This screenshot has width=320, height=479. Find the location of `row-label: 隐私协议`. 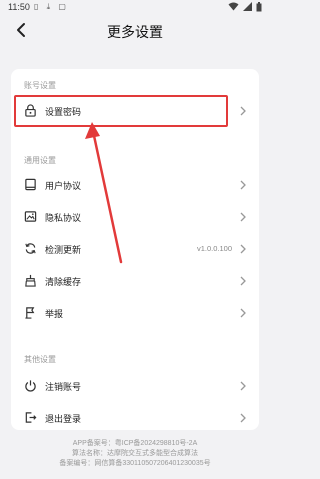

row-label: 隐私协议 is located at coordinates (63, 218).